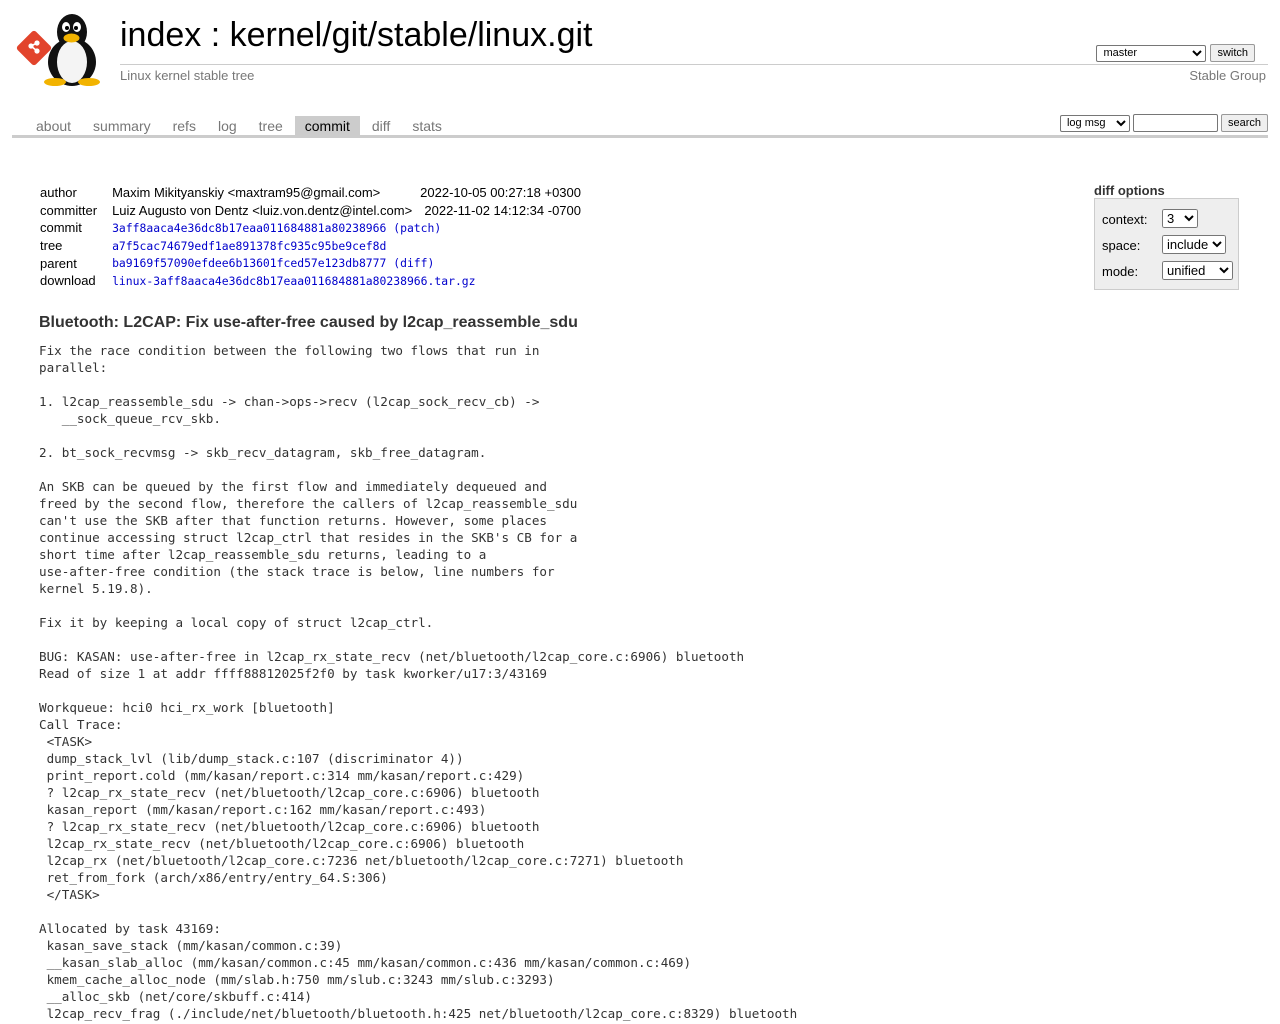 The height and width of the screenshot is (1024, 1280). I want to click on diff-options-panel: context: 3 space: include mode: unified, so click(1166, 244).